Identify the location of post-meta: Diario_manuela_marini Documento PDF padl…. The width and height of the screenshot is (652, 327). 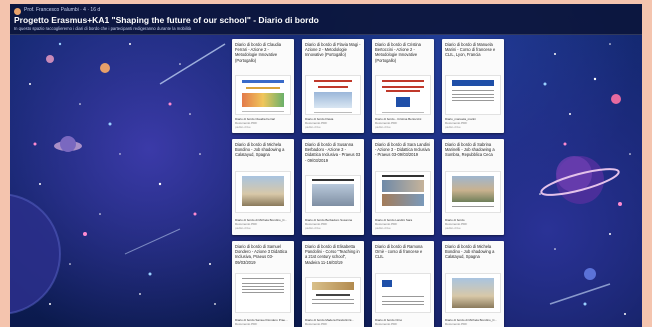
(474, 123).